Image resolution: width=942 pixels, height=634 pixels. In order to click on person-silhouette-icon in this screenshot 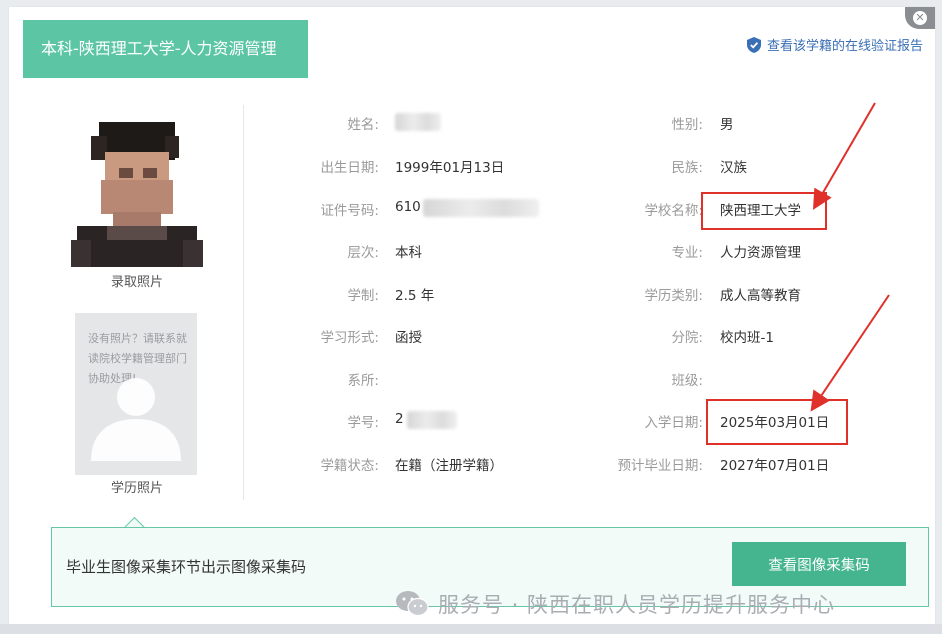, I will do `click(136, 419)`.